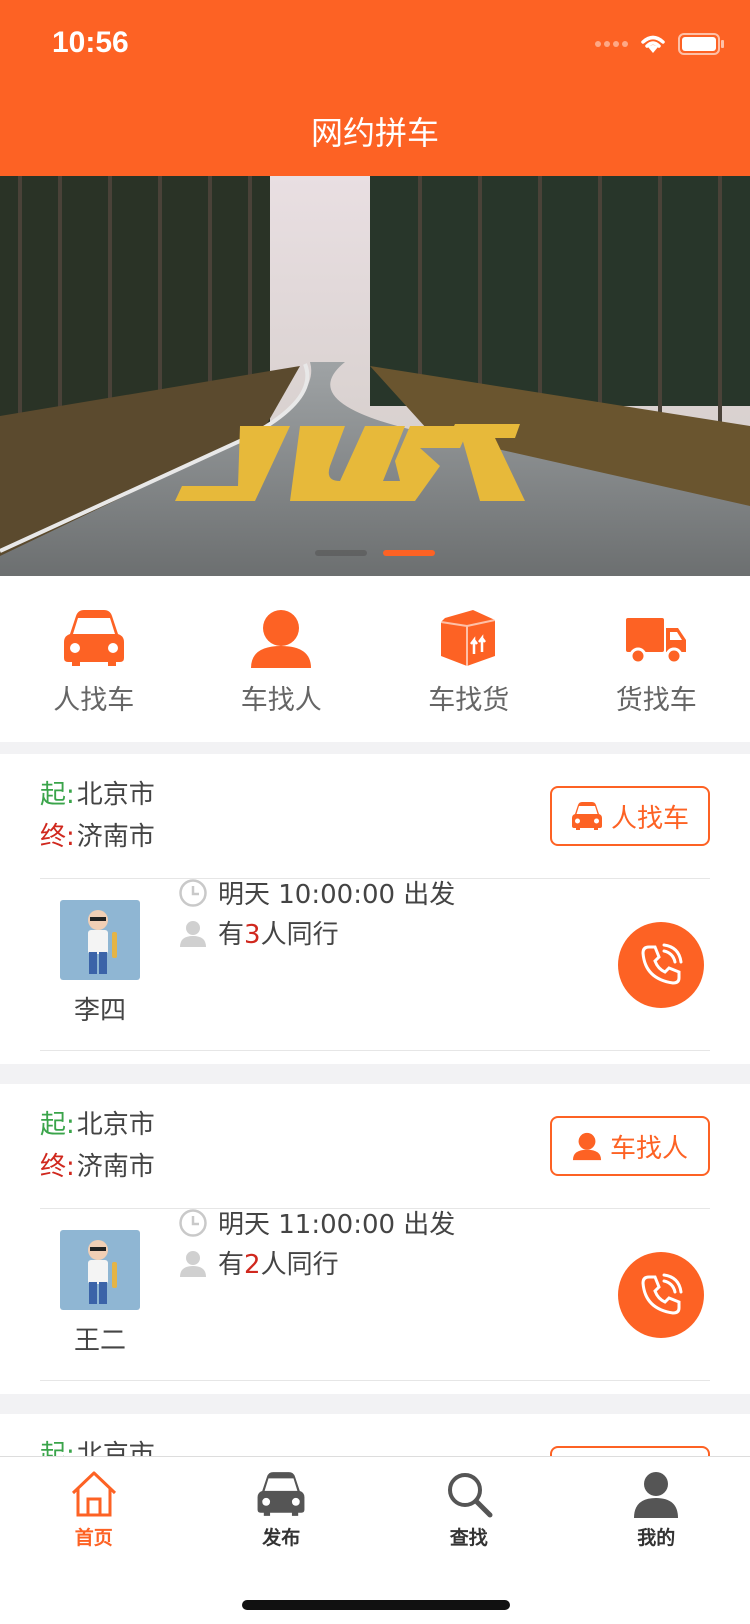 The width and height of the screenshot is (750, 1624). Describe the element at coordinates (93, 1494) in the screenshot. I see `home-icon` at that location.